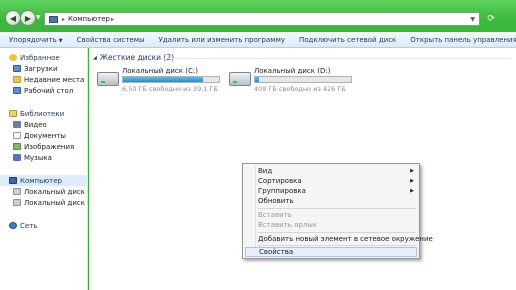 This screenshot has height=290, width=516. What do you see at coordinates (331, 191) in the screenshot?
I see `menu-item-group: Группировка ▶` at bounding box center [331, 191].